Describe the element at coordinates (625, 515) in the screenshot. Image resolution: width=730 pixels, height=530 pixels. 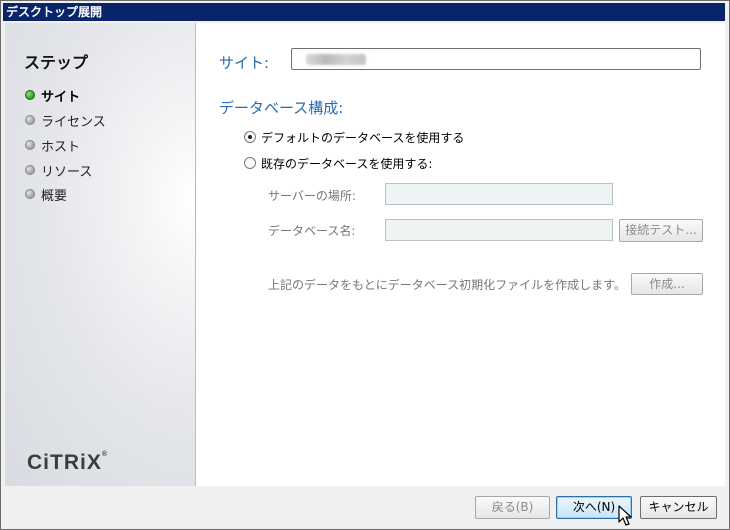
I see `mouse-pointer-icon` at that location.